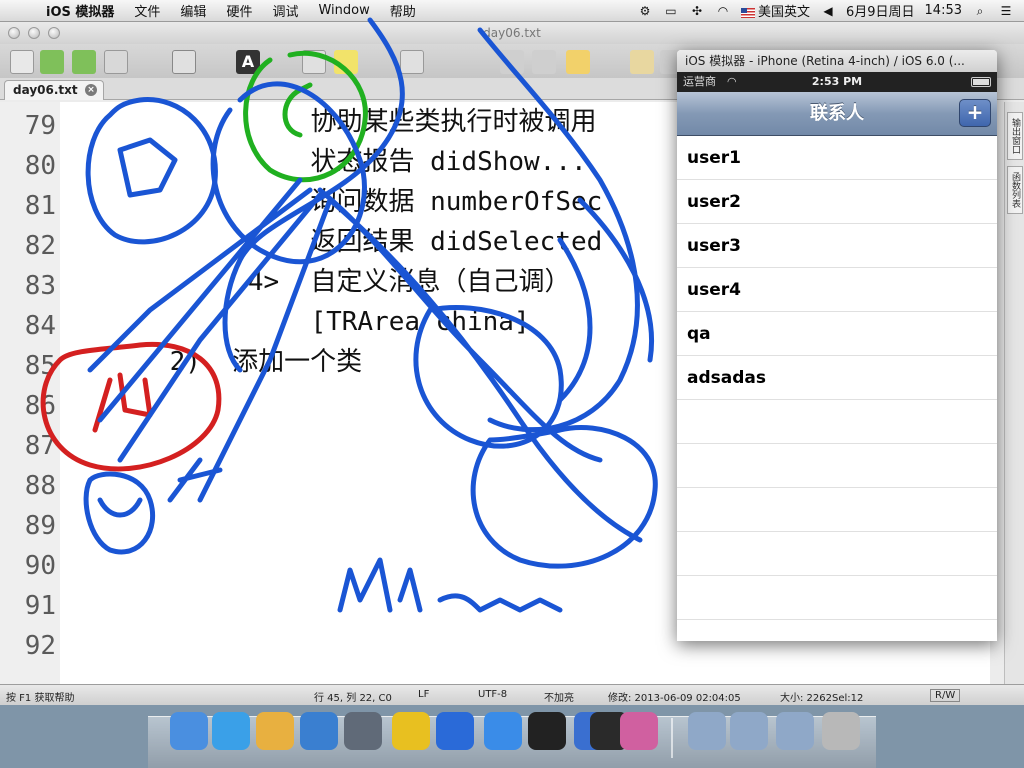 The image size is (1024, 768). Describe the element at coordinates (645, 11) in the screenshot. I see `tools-icon: ⚙` at that location.